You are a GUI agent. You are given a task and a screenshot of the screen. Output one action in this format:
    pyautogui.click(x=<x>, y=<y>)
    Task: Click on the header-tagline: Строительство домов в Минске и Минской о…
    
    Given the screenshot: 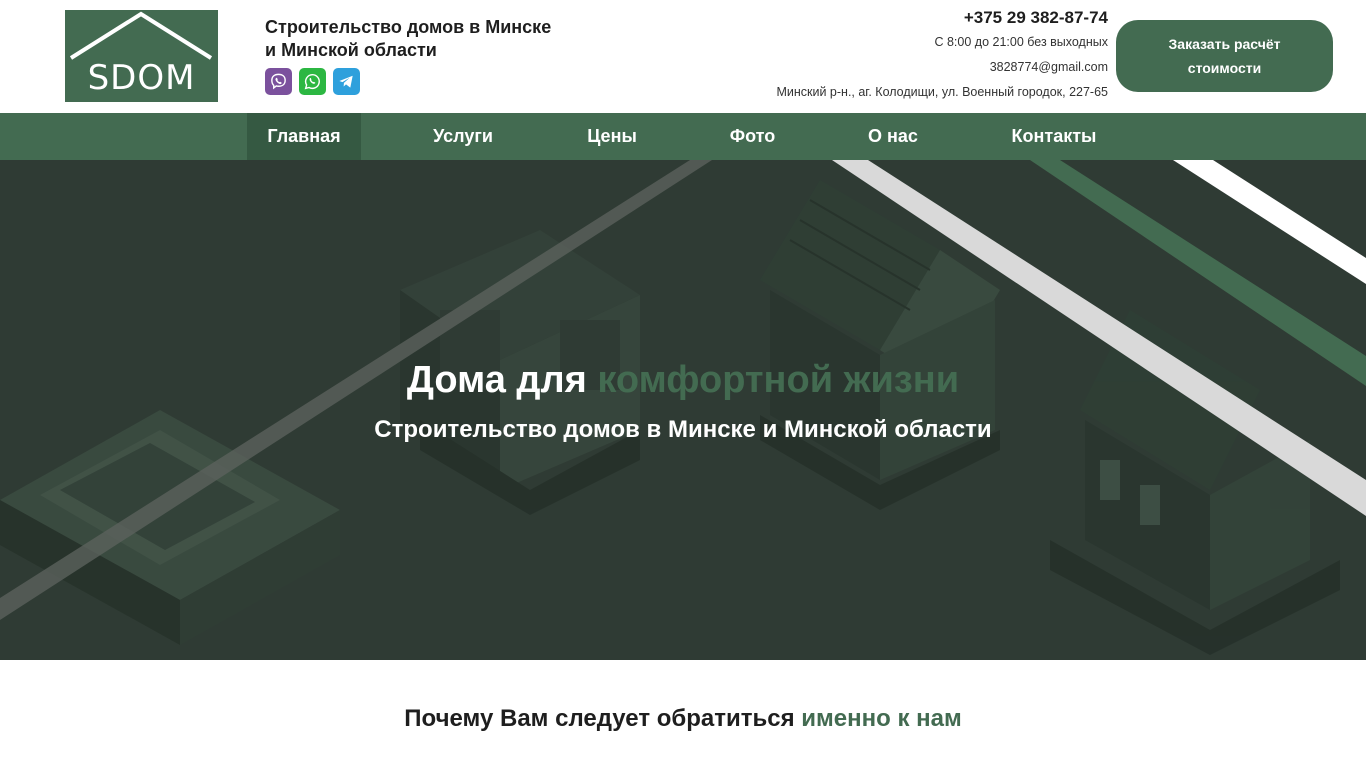 What is the action you would take?
    pyautogui.click(x=408, y=39)
    